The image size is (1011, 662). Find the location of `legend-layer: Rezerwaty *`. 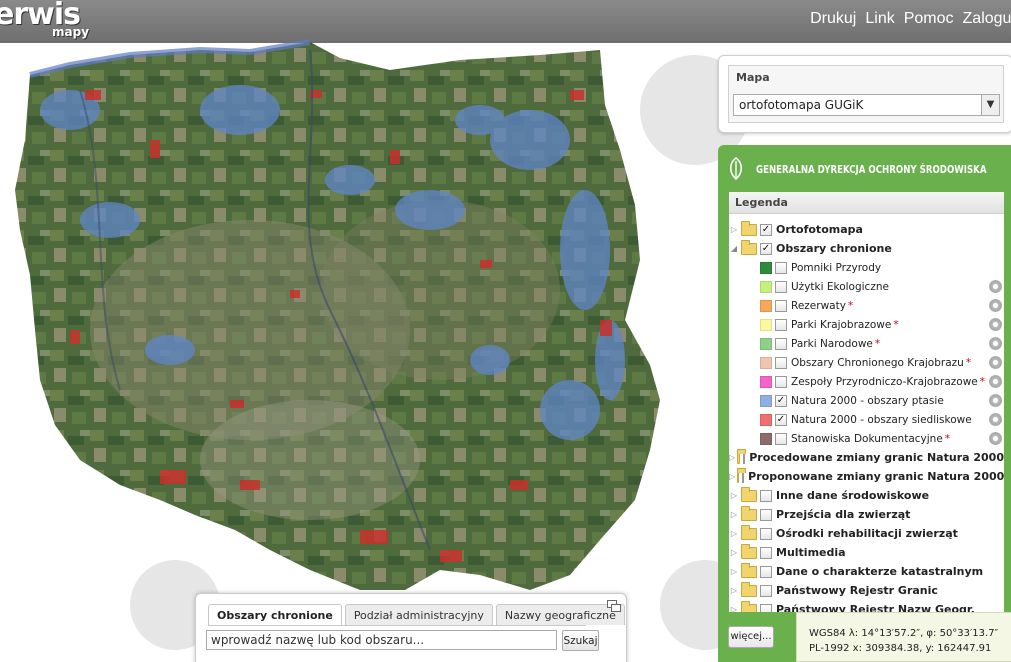

legend-layer: Rezerwaty * is located at coordinates (866, 305).